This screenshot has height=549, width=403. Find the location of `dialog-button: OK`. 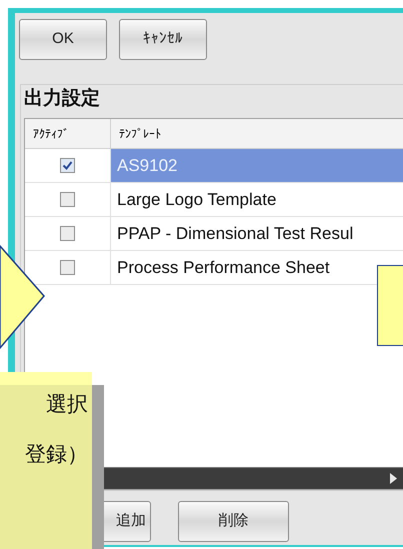

dialog-button: OK is located at coordinates (63, 39).